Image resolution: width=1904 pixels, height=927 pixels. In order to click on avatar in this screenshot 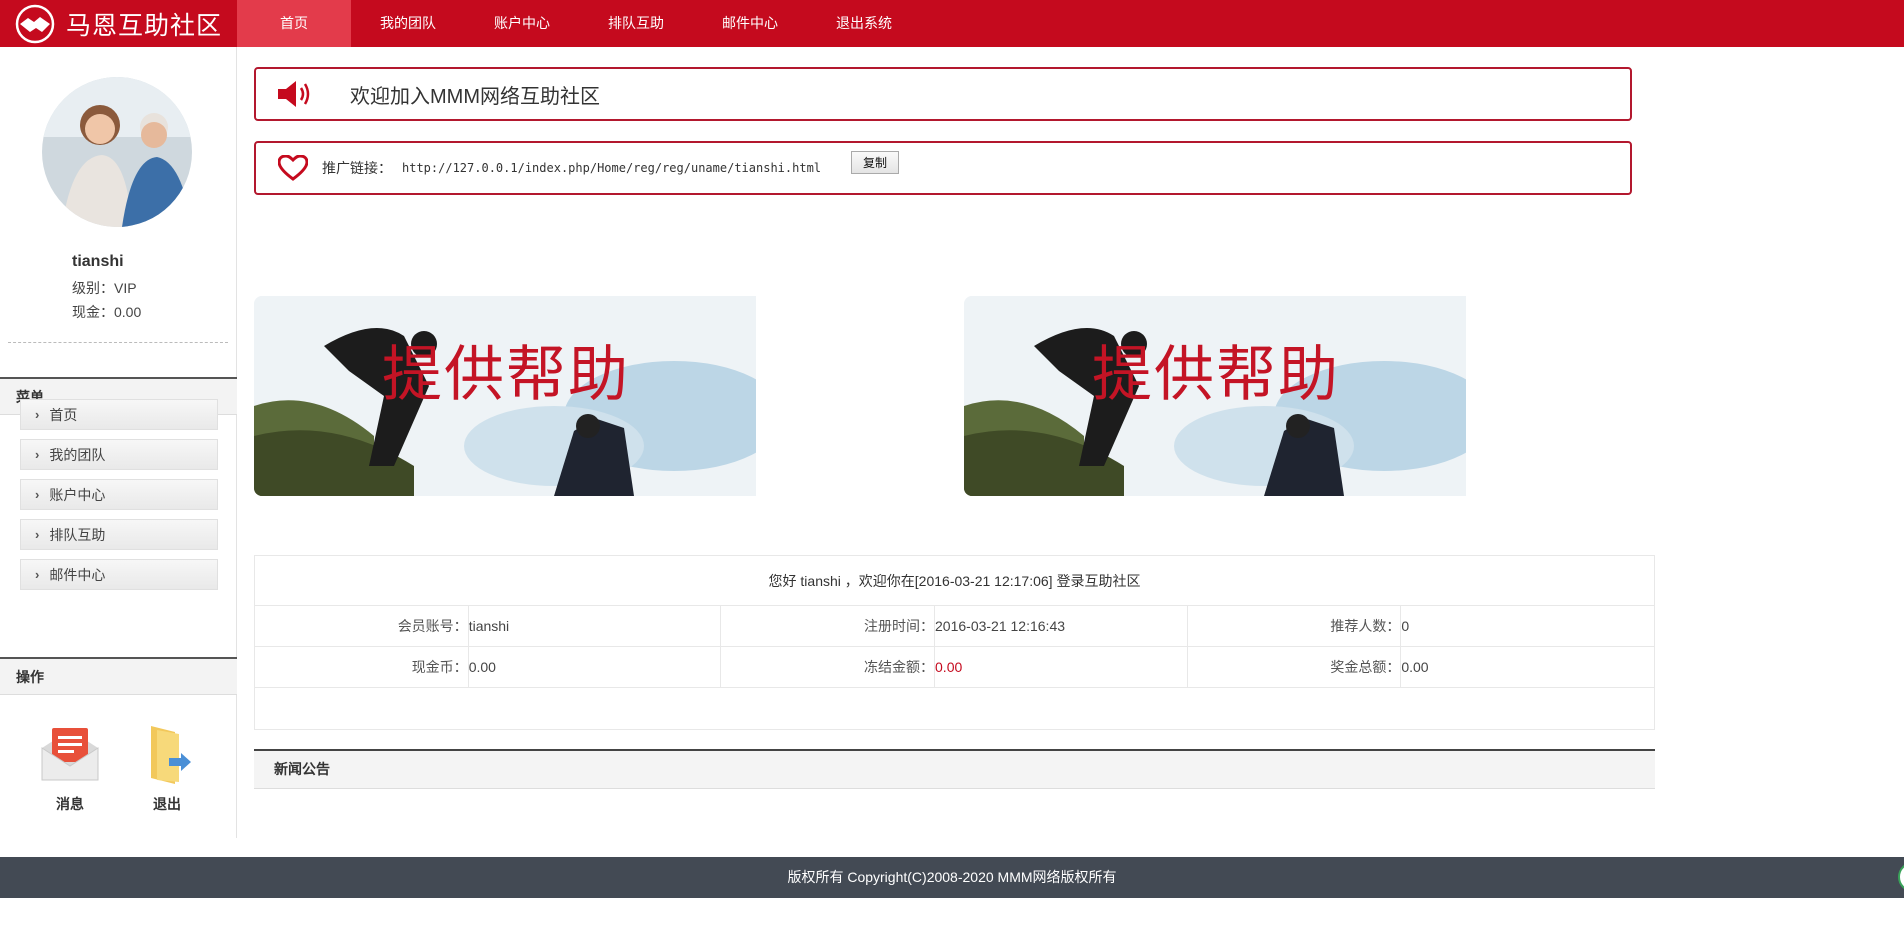, I will do `click(117, 152)`.